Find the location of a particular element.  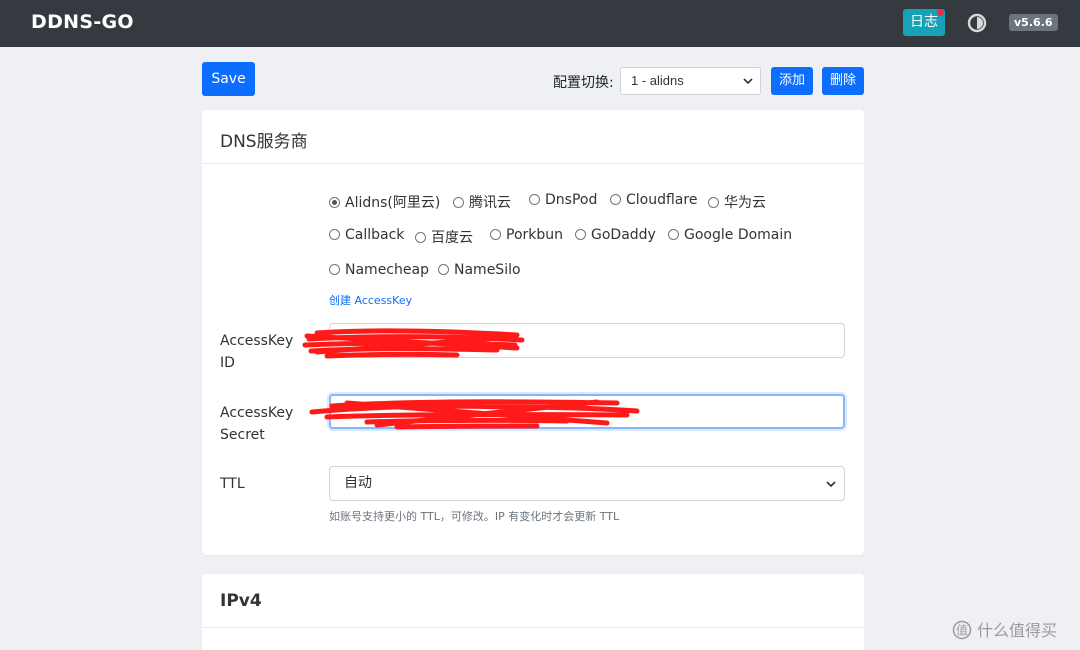

watermark-text: 什么值得买 is located at coordinates (1017, 630).